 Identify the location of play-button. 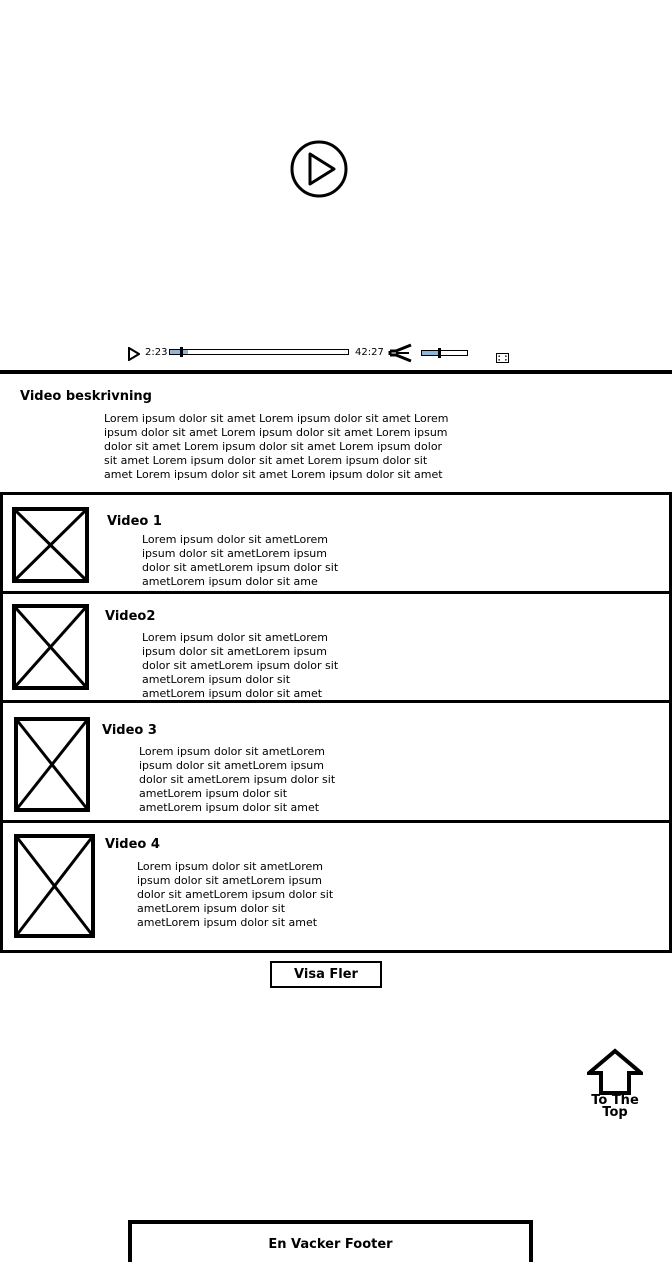
(319, 169).